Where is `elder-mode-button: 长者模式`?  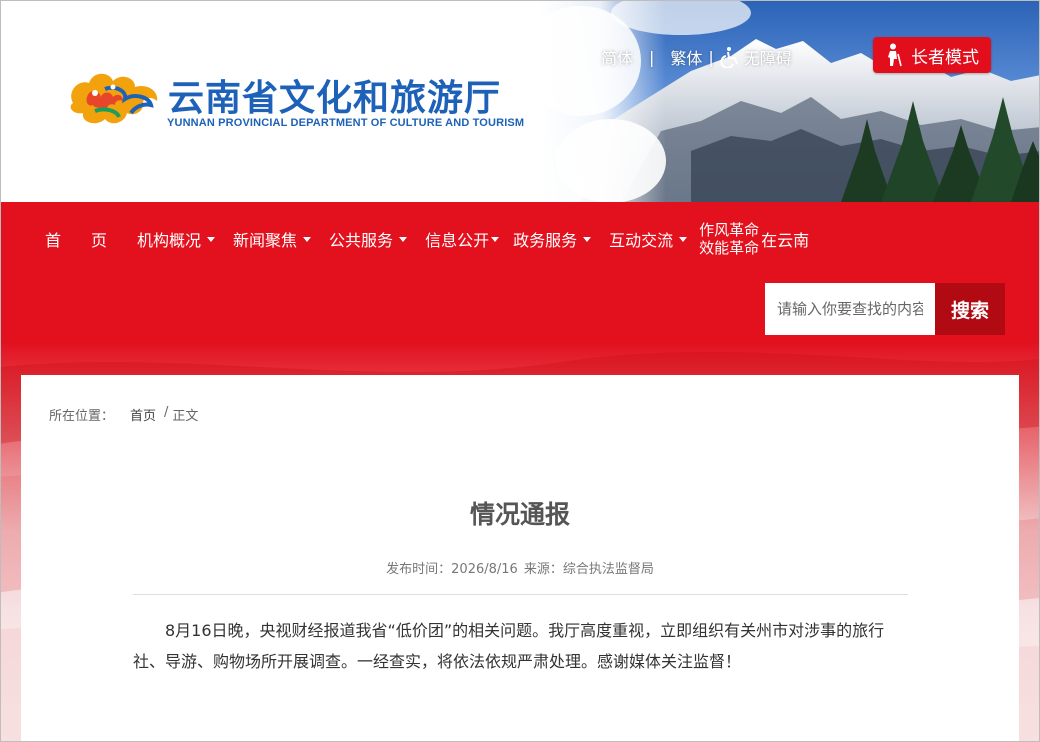 elder-mode-button: 长者模式 is located at coordinates (932, 55).